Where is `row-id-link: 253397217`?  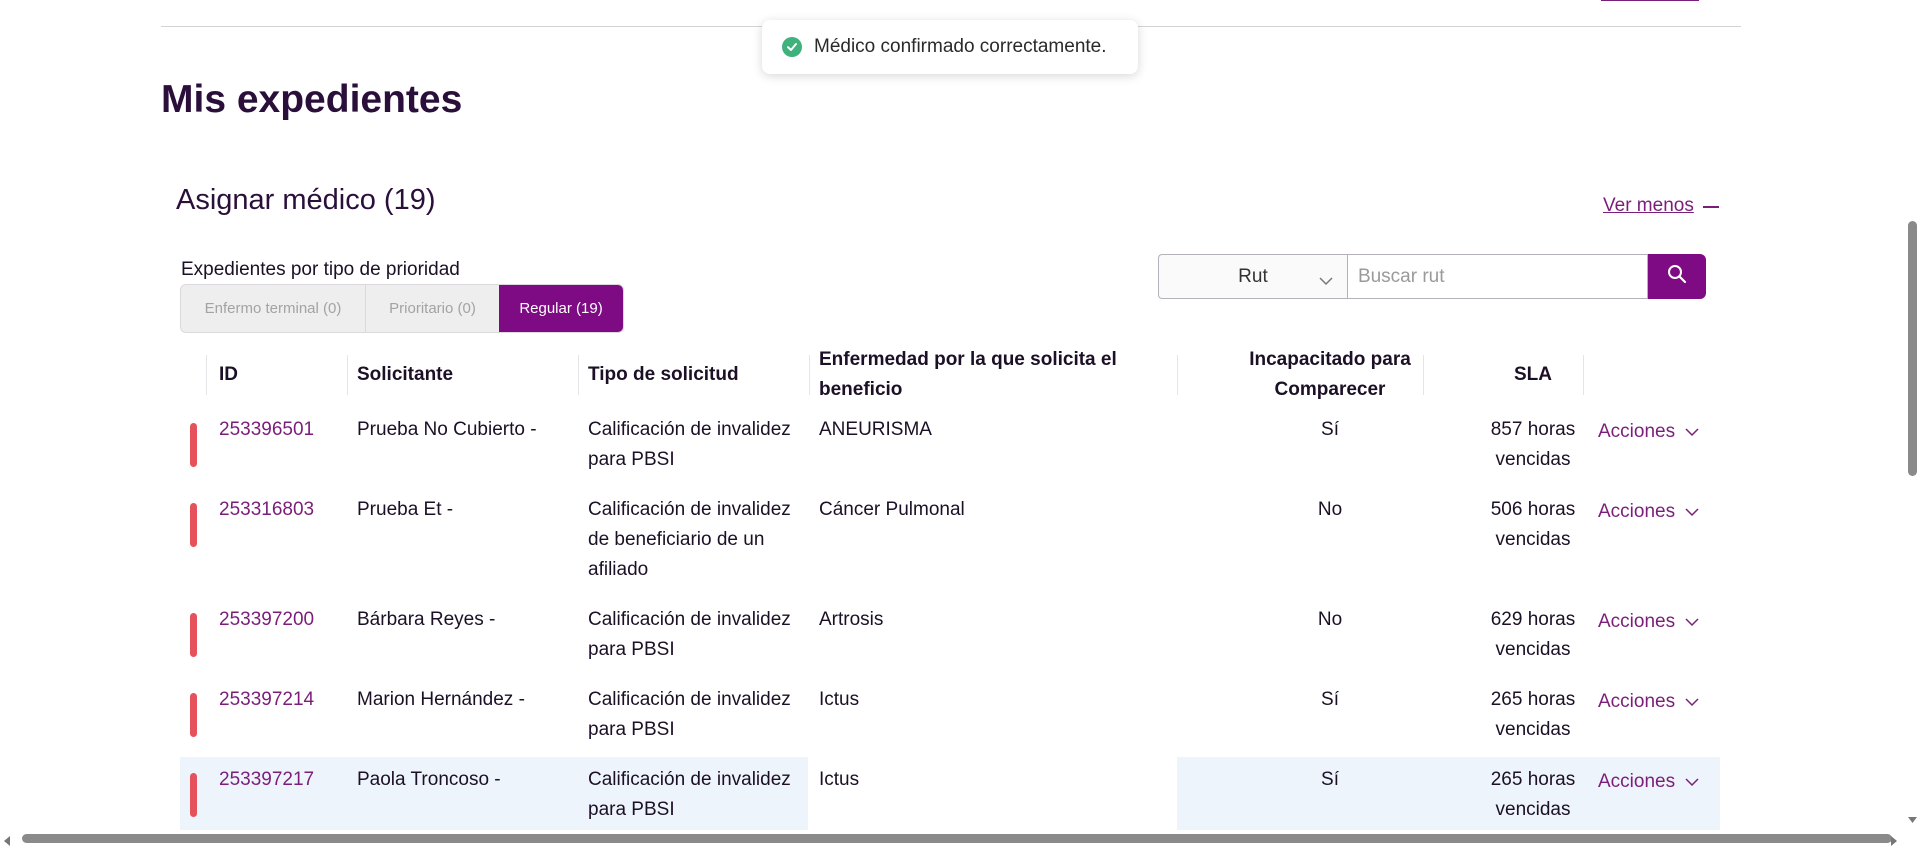 row-id-link: 253397217 is located at coordinates (266, 780).